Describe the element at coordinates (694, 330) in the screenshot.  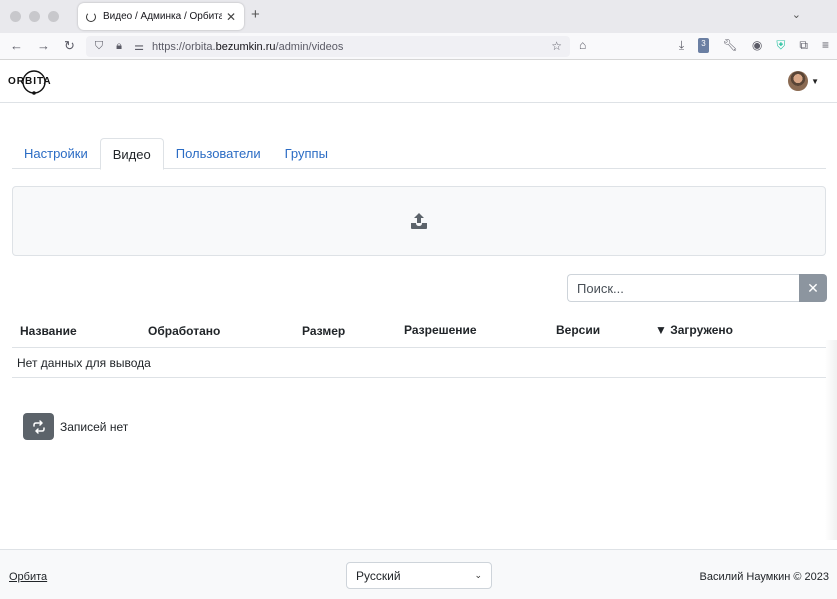
I see `column-header-uploaded: ▼ Загружено` at that location.